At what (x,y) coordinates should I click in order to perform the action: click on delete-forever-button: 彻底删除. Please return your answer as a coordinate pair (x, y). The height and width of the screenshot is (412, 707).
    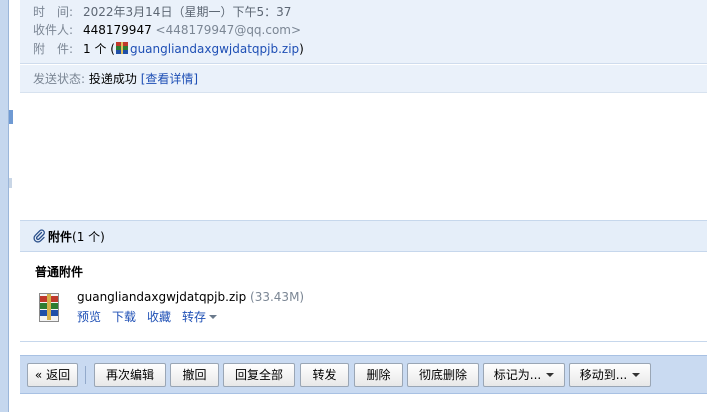
    Looking at the image, I should click on (443, 375).